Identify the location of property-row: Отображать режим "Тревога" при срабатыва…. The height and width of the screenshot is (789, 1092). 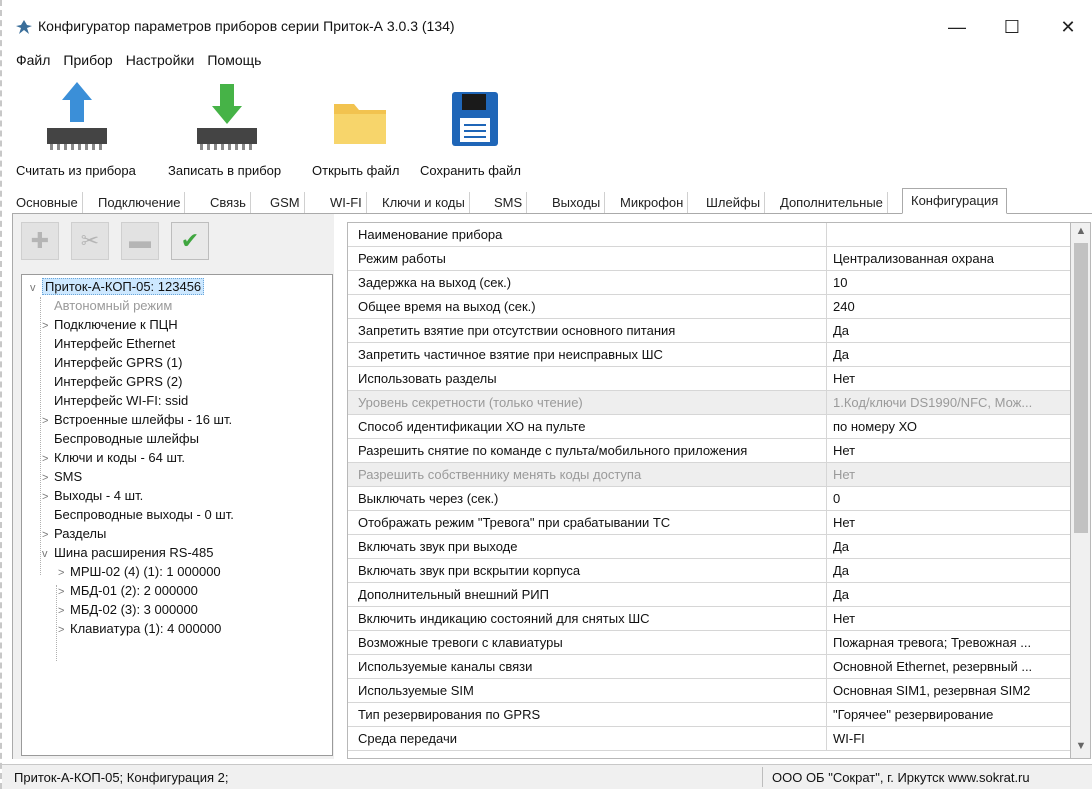
(709, 523).